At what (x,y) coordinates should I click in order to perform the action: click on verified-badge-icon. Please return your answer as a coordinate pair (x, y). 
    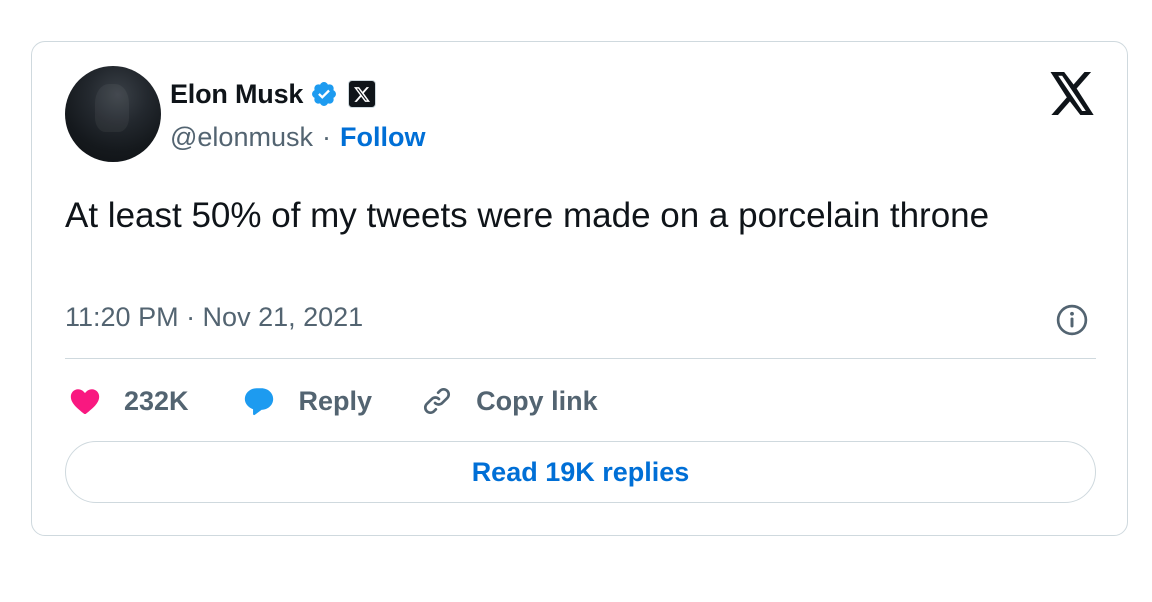
    Looking at the image, I should click on (324, 94).